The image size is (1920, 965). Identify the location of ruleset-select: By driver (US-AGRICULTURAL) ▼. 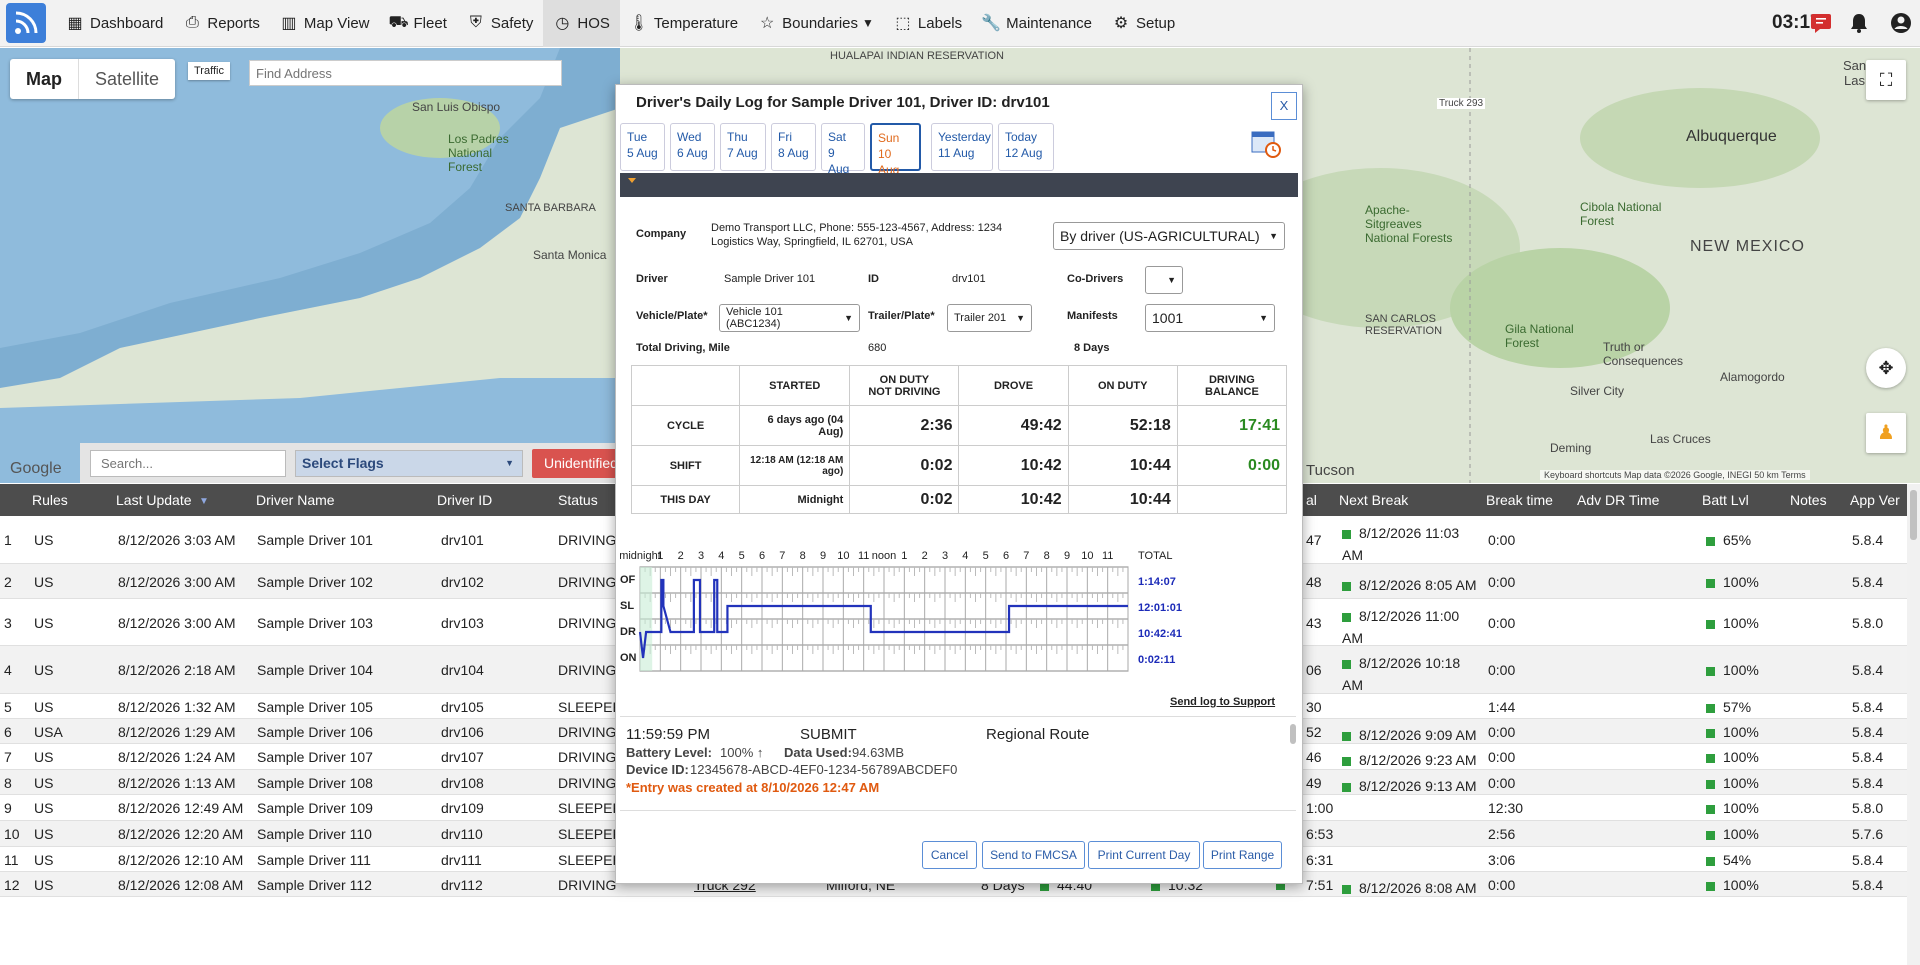
(1169, 236).